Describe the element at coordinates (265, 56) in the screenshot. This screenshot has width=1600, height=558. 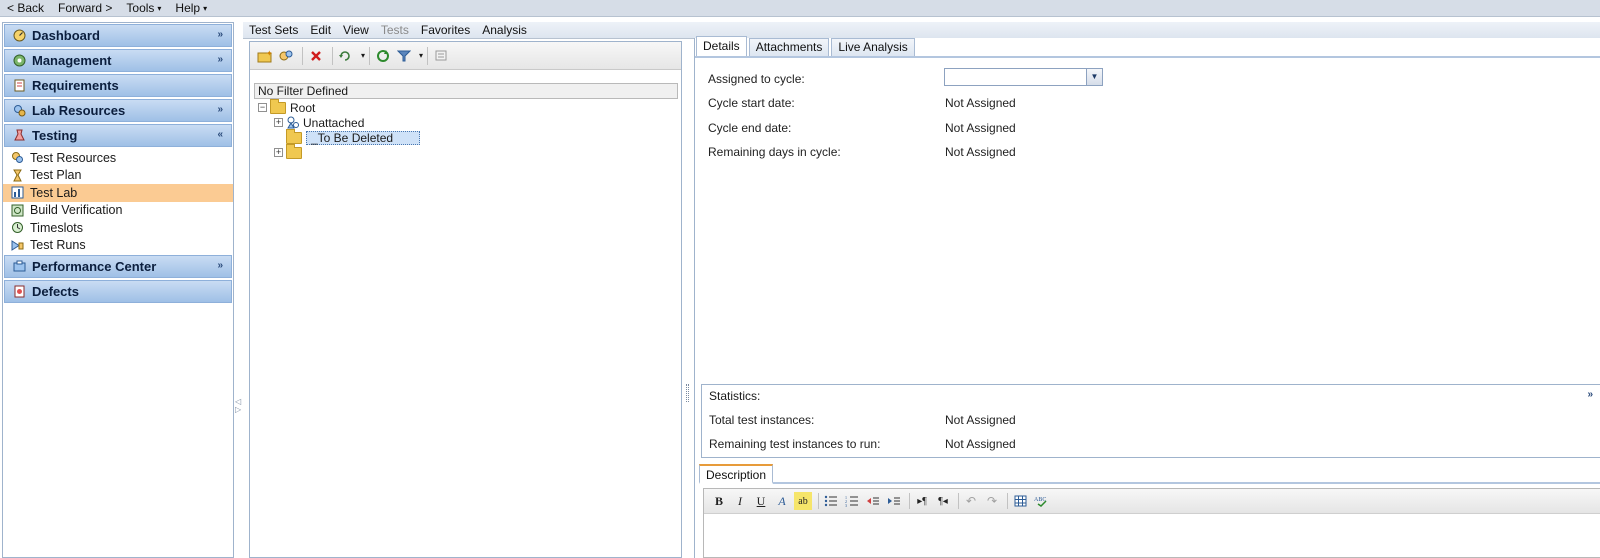
I see `new-folder-icon: ✦` at that location.